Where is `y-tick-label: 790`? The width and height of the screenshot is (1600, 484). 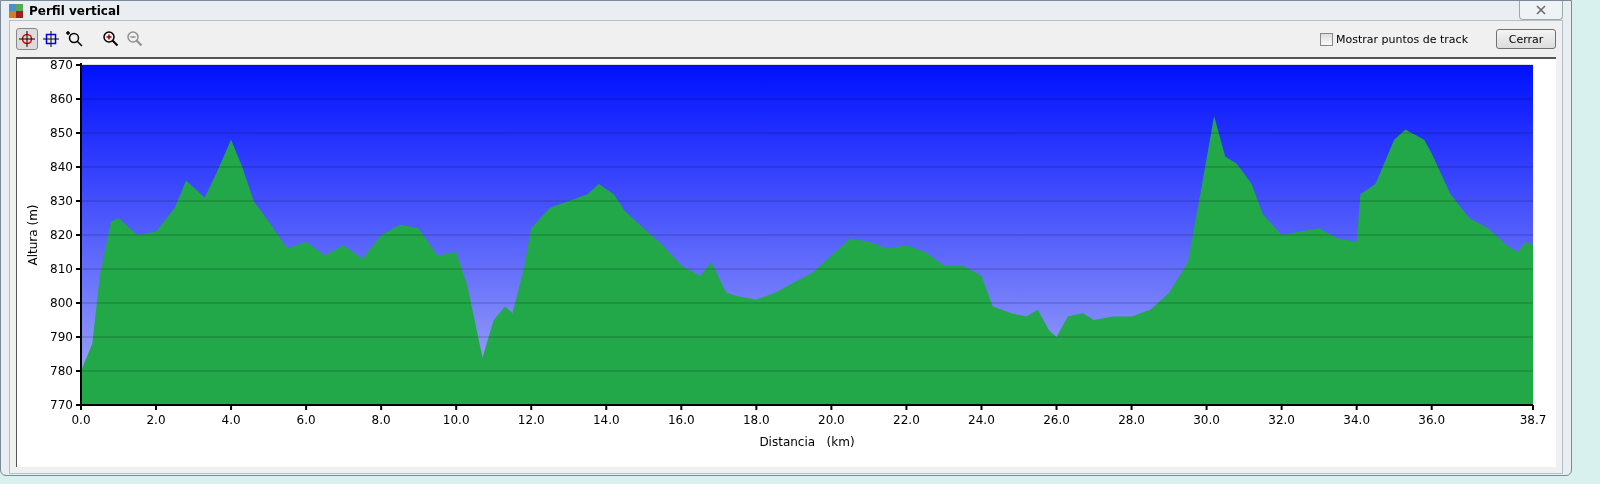
y-tick-label: 790 is located at coordinates (61, 337).